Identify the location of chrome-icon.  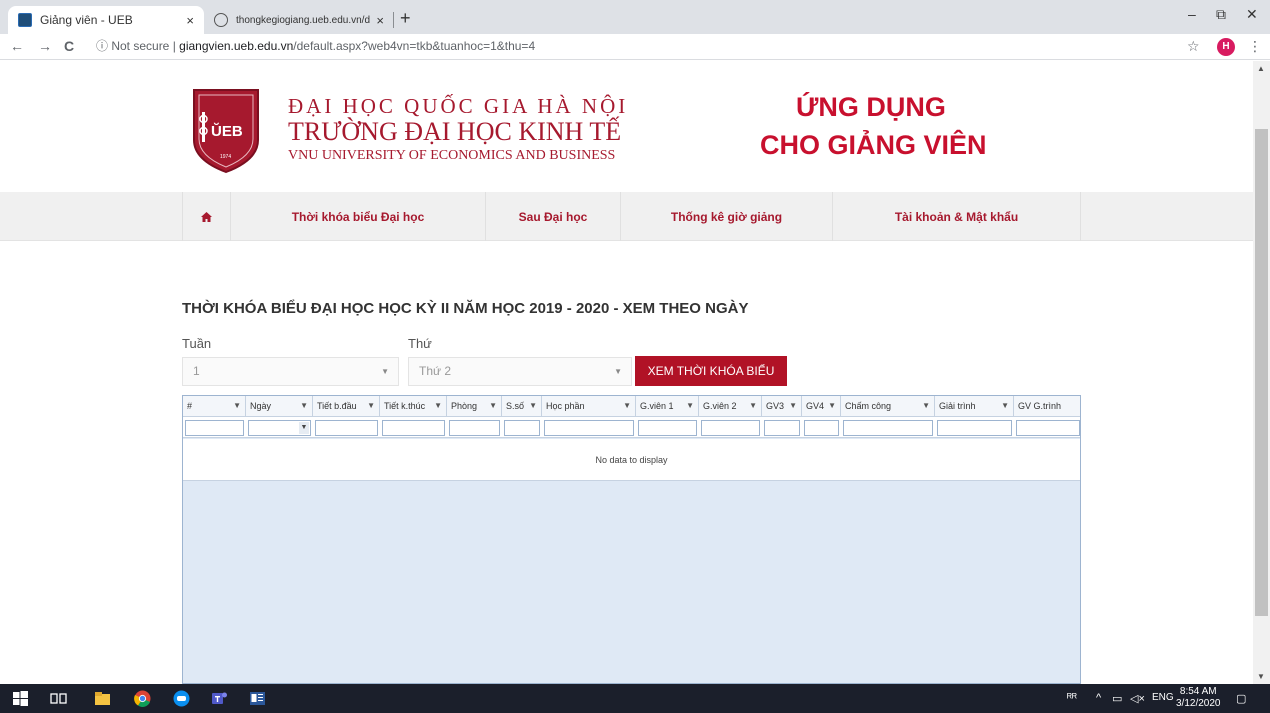
(142, 698).